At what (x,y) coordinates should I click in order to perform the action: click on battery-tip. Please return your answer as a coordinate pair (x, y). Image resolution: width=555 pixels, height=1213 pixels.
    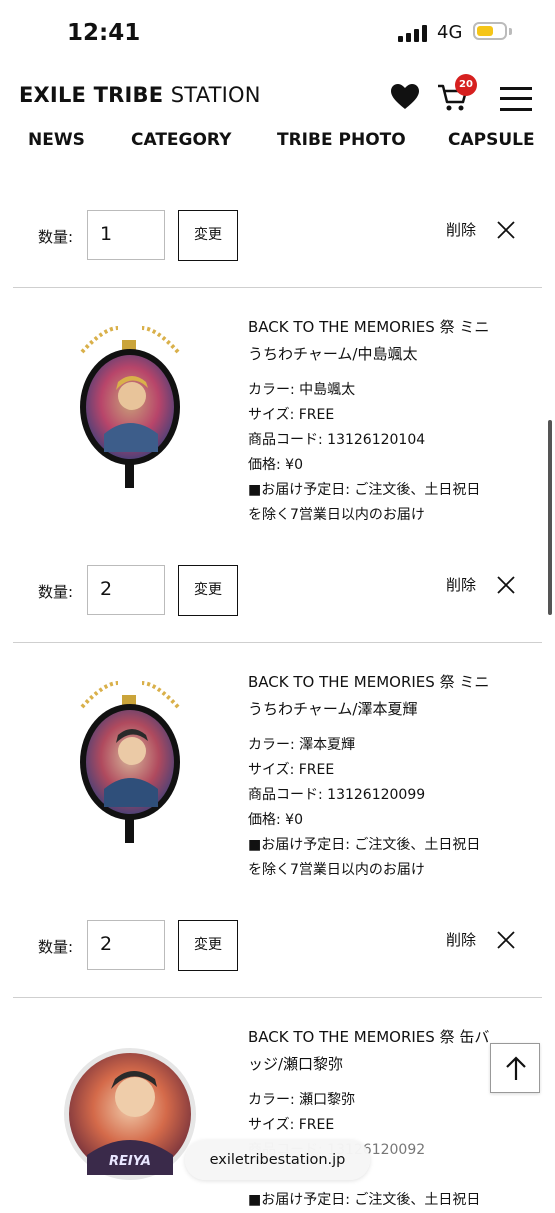
    Looking at the image, I should click on (510, 31).